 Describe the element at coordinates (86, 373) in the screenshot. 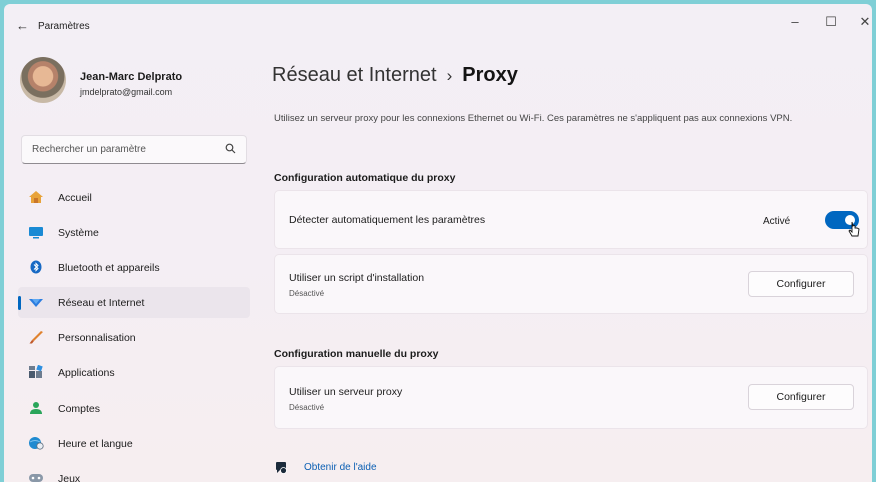

I see `sidebar-item-label: Applications` at that location.